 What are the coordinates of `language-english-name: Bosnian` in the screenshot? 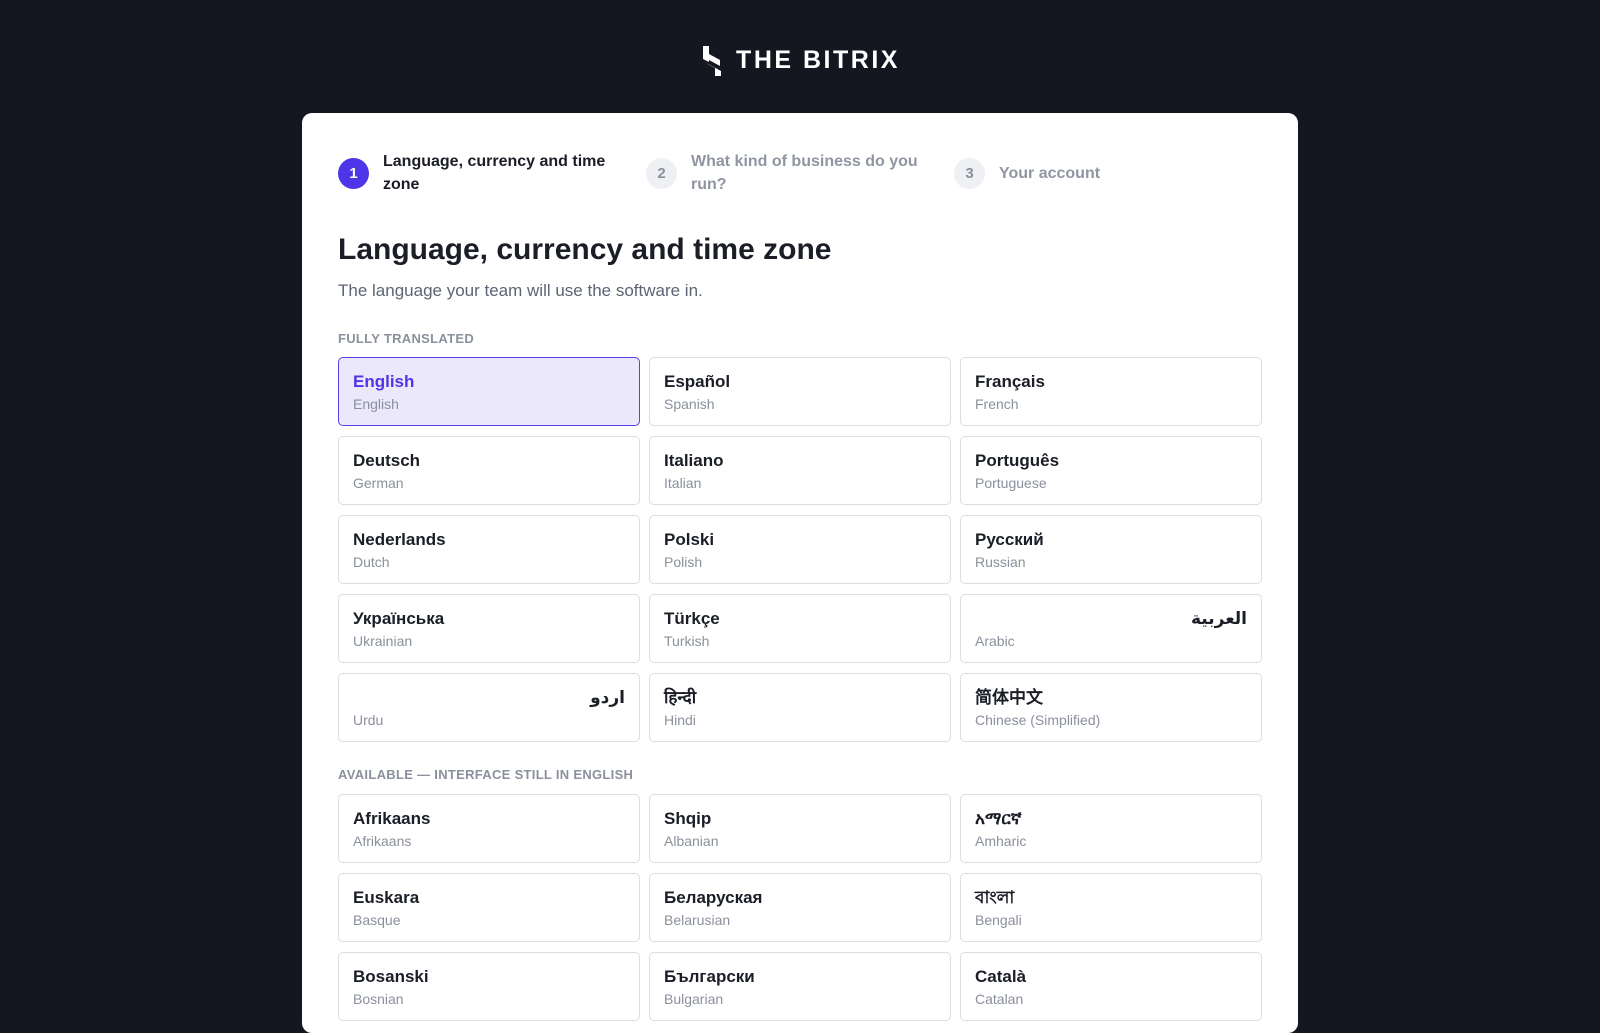 It's located at (378, 999).